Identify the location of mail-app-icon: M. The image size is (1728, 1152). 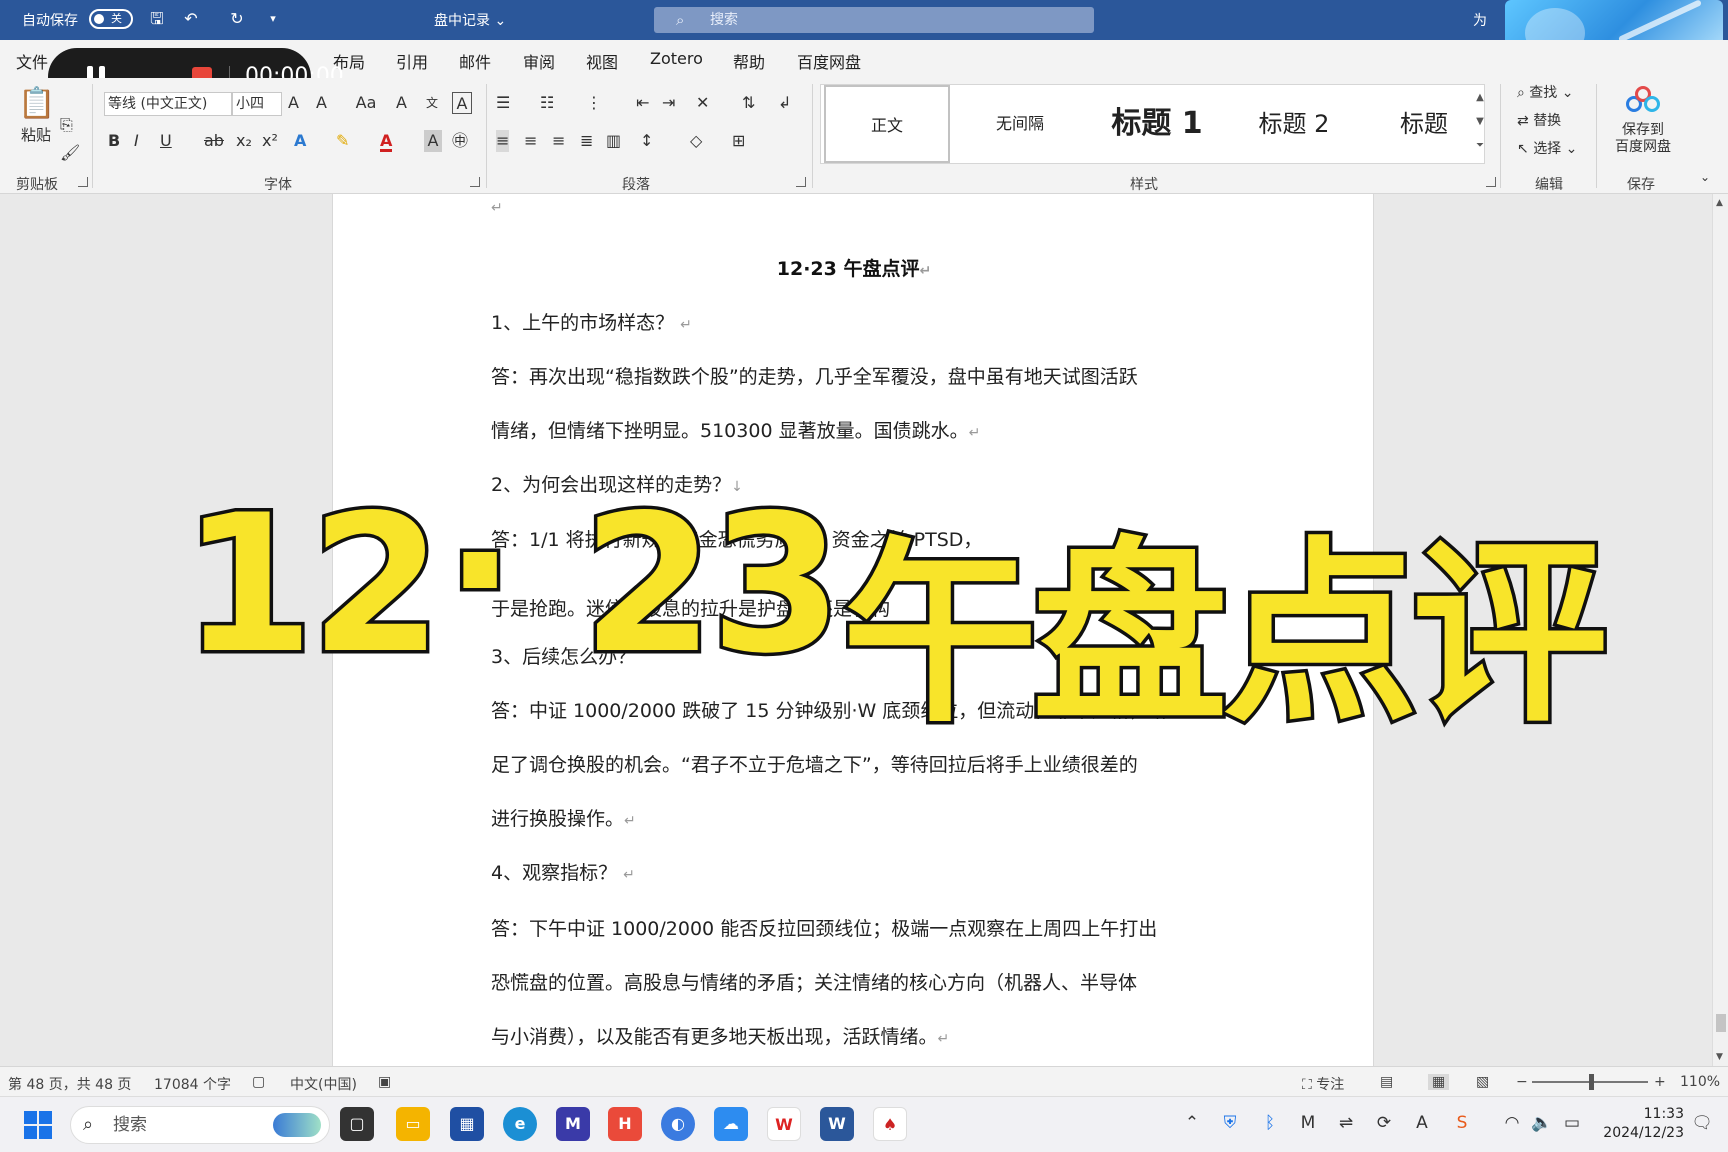
(573, 1124).